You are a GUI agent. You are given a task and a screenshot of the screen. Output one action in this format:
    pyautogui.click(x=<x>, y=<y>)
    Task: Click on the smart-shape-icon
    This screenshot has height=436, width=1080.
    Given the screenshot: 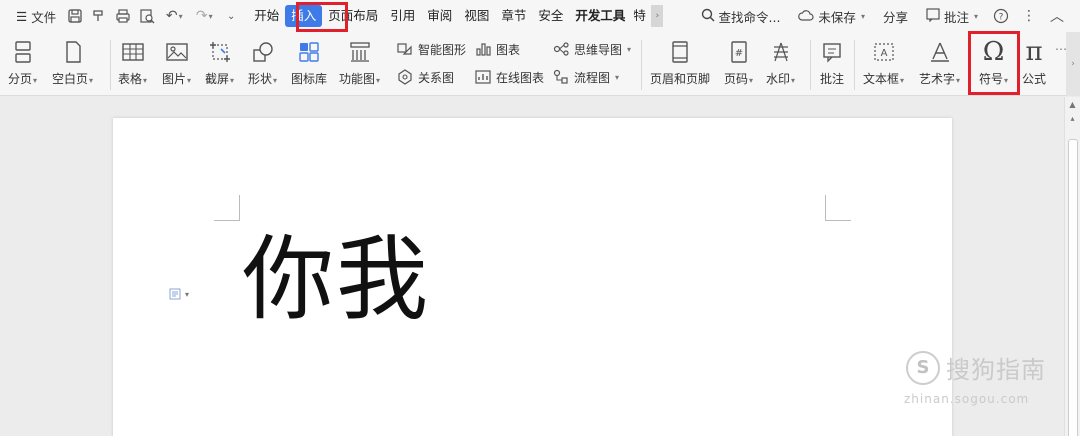 What is the action you would take?
    pyautogui.click(x=405, y=49)
    